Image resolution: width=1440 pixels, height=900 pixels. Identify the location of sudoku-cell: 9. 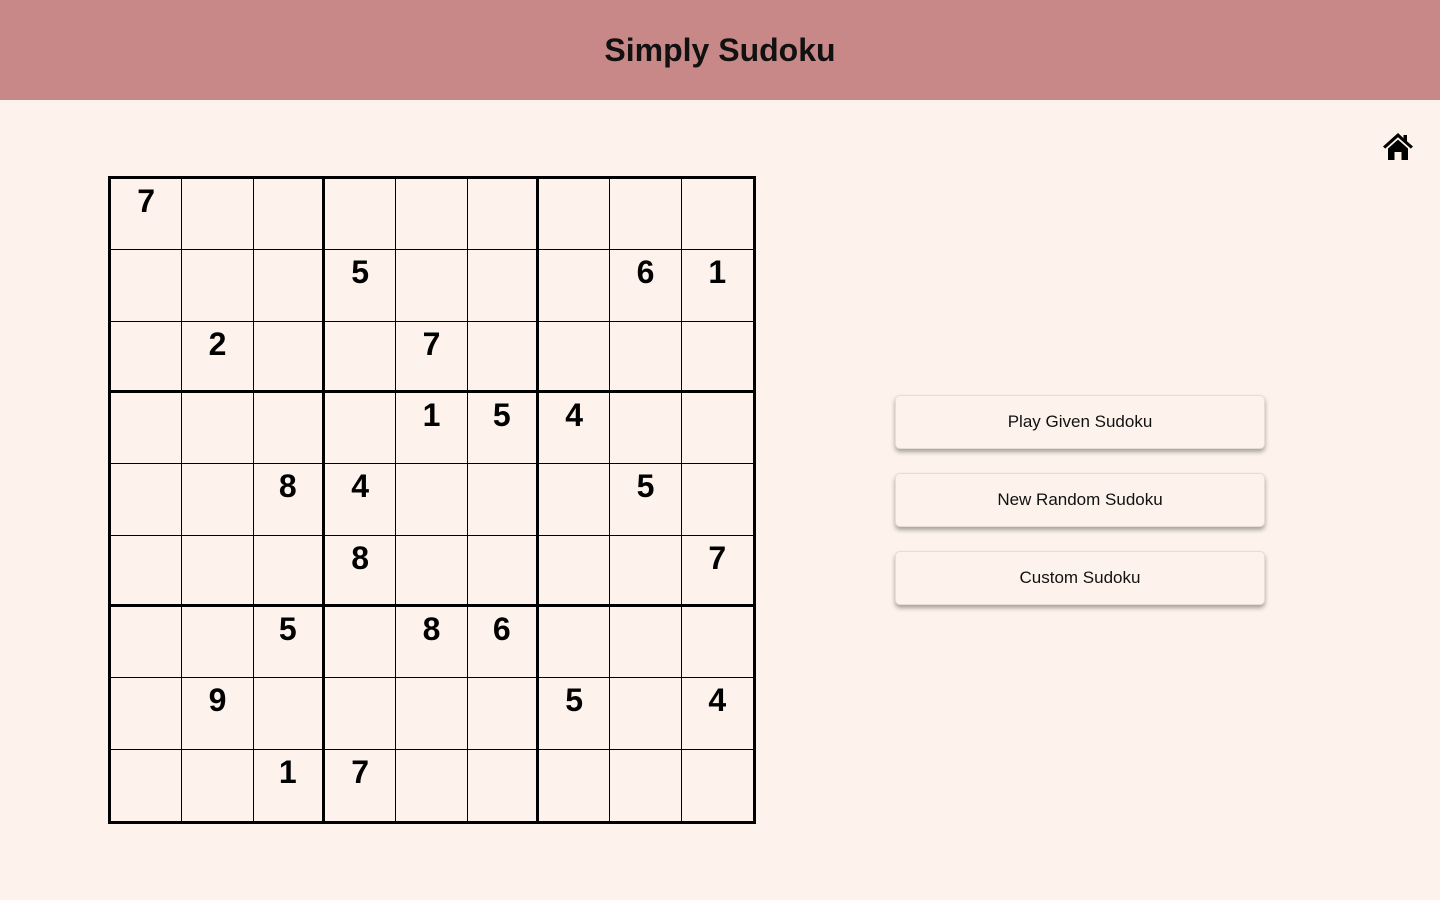
(218, 714).